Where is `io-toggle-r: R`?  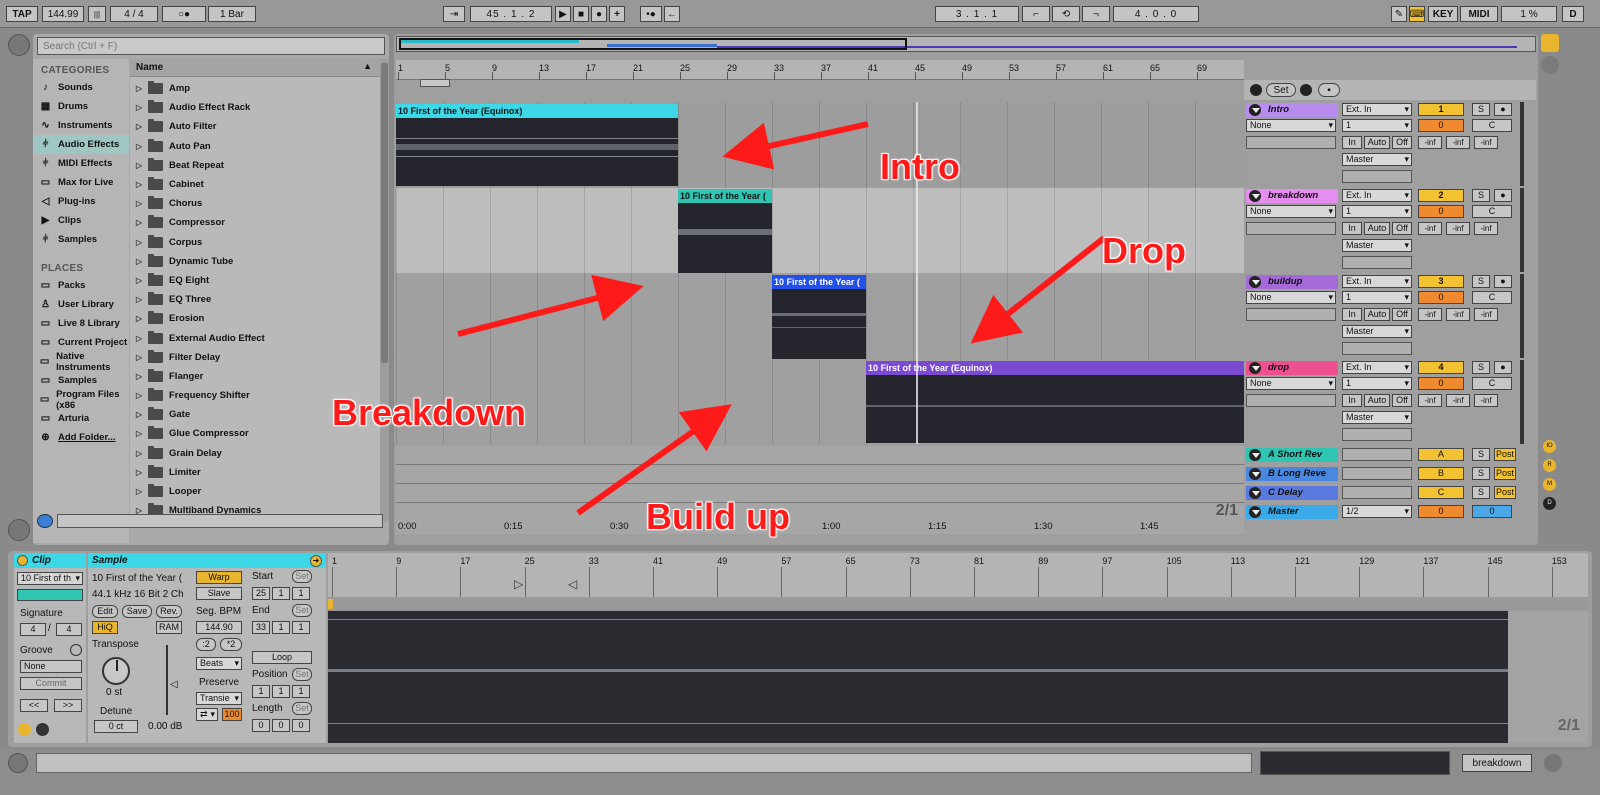 io-toggle-r: R is located at coordinates (1549, 465).